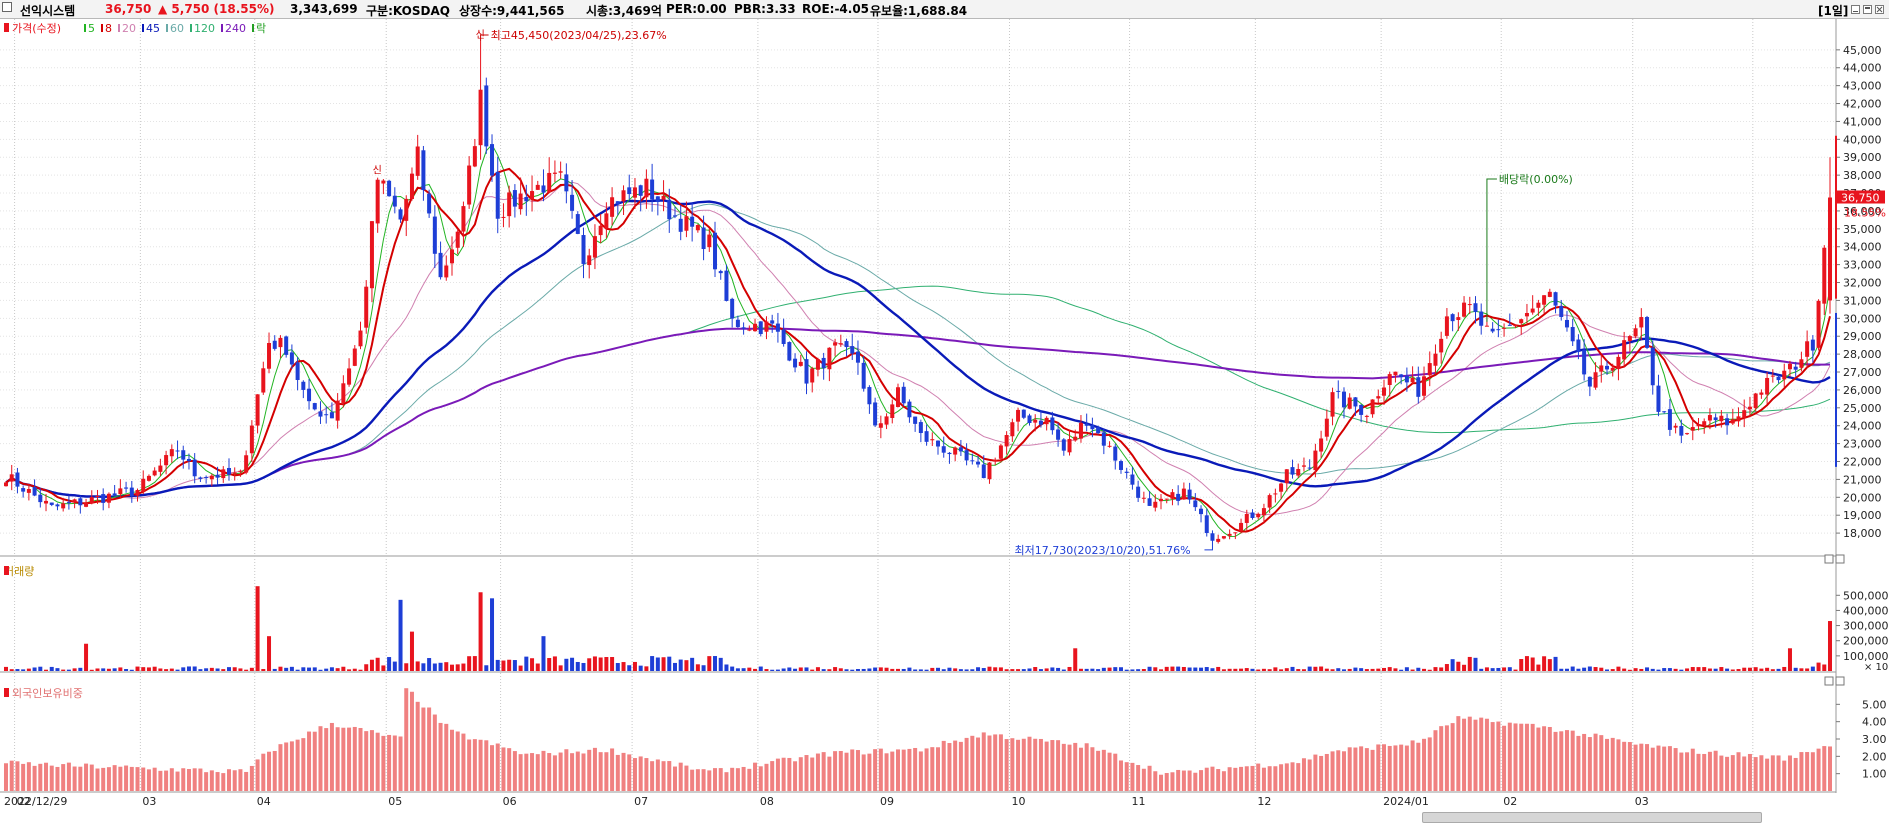  I want to click on maximize-icon, so click(1867, 9).